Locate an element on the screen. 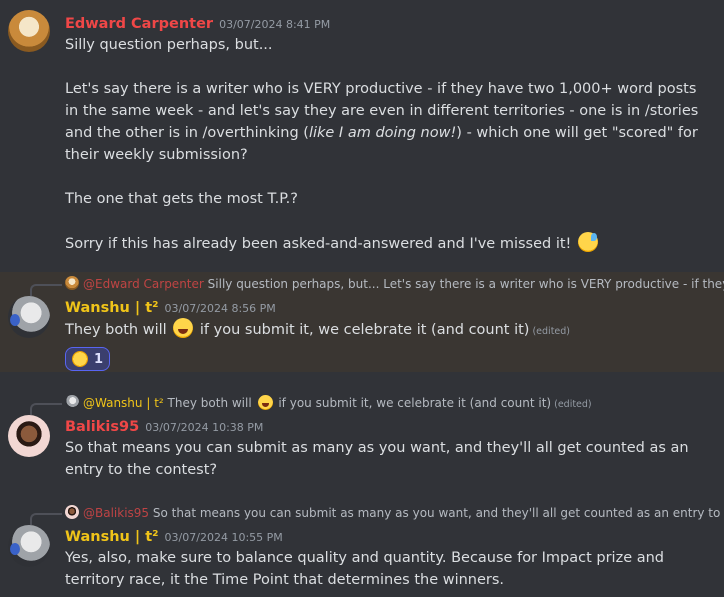  italic-text: like I am doing now! is located at coordinates (382, 133).